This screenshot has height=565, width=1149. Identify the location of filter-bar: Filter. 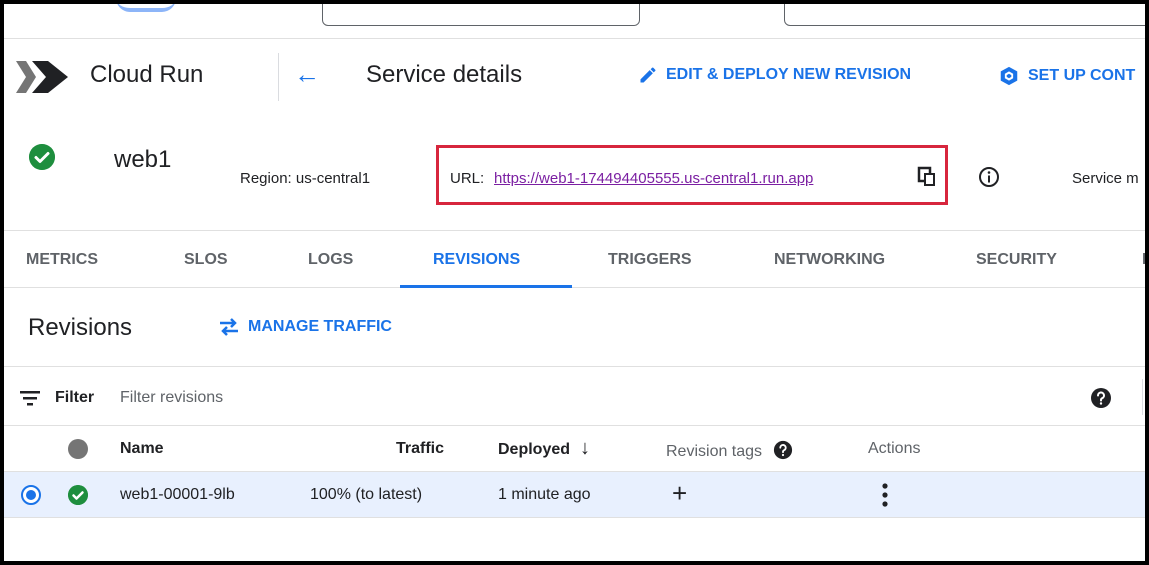
(574, 396).